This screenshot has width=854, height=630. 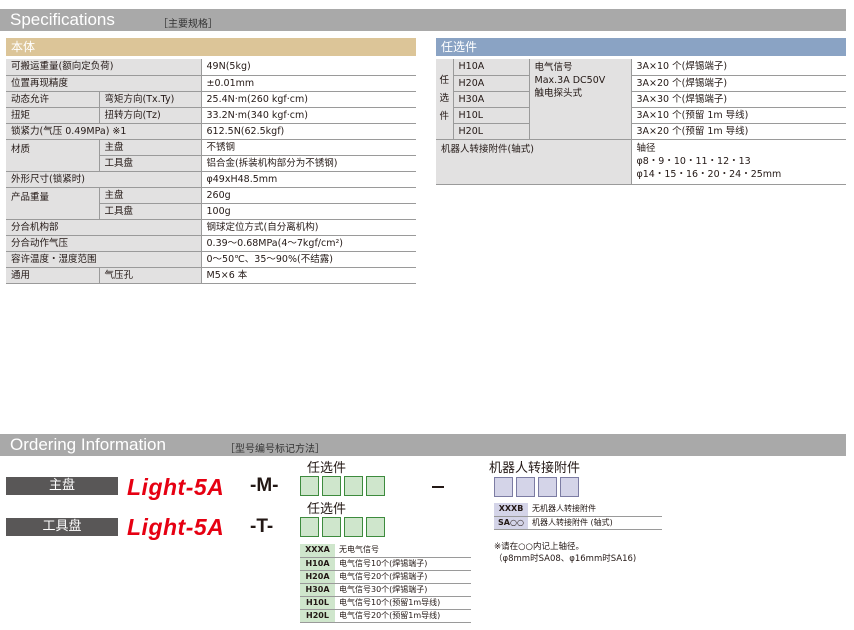 I want to click on option-value: 3A×10 个(焊锡端子), so click(x=738, y=67).